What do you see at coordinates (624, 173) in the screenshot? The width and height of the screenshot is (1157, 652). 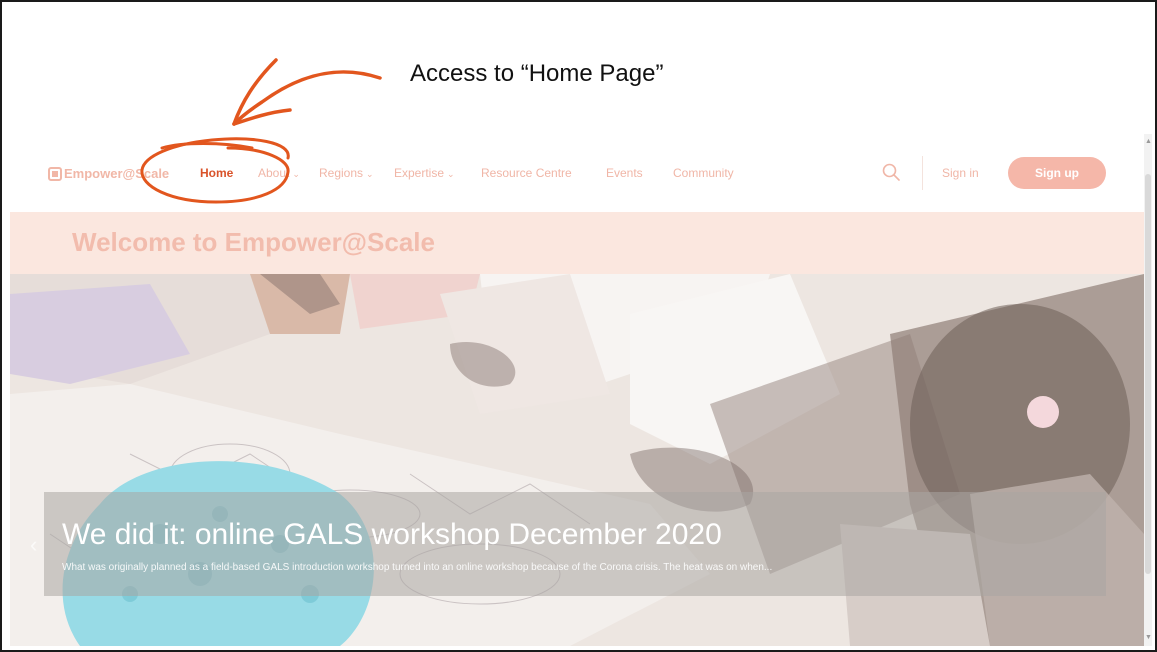 I see `nav-events: Events` at bounding box center [624, 173].